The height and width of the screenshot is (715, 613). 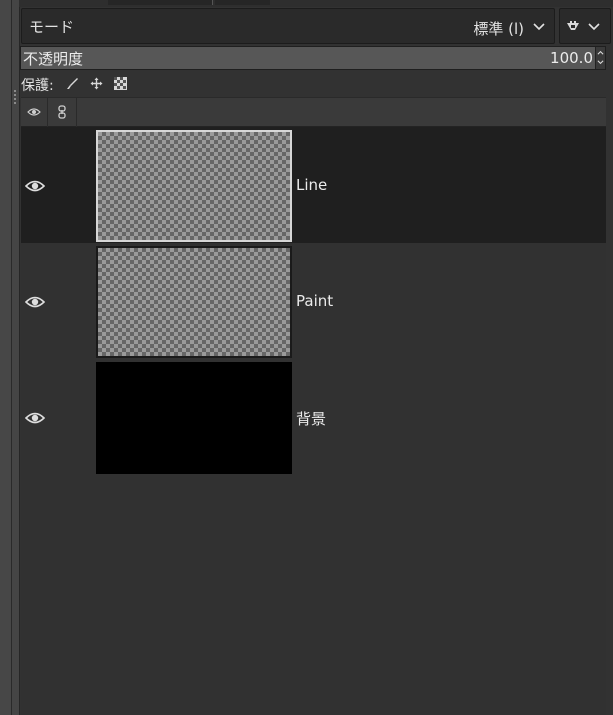 I want to click on chain-icon, so click(x=62, y=112).